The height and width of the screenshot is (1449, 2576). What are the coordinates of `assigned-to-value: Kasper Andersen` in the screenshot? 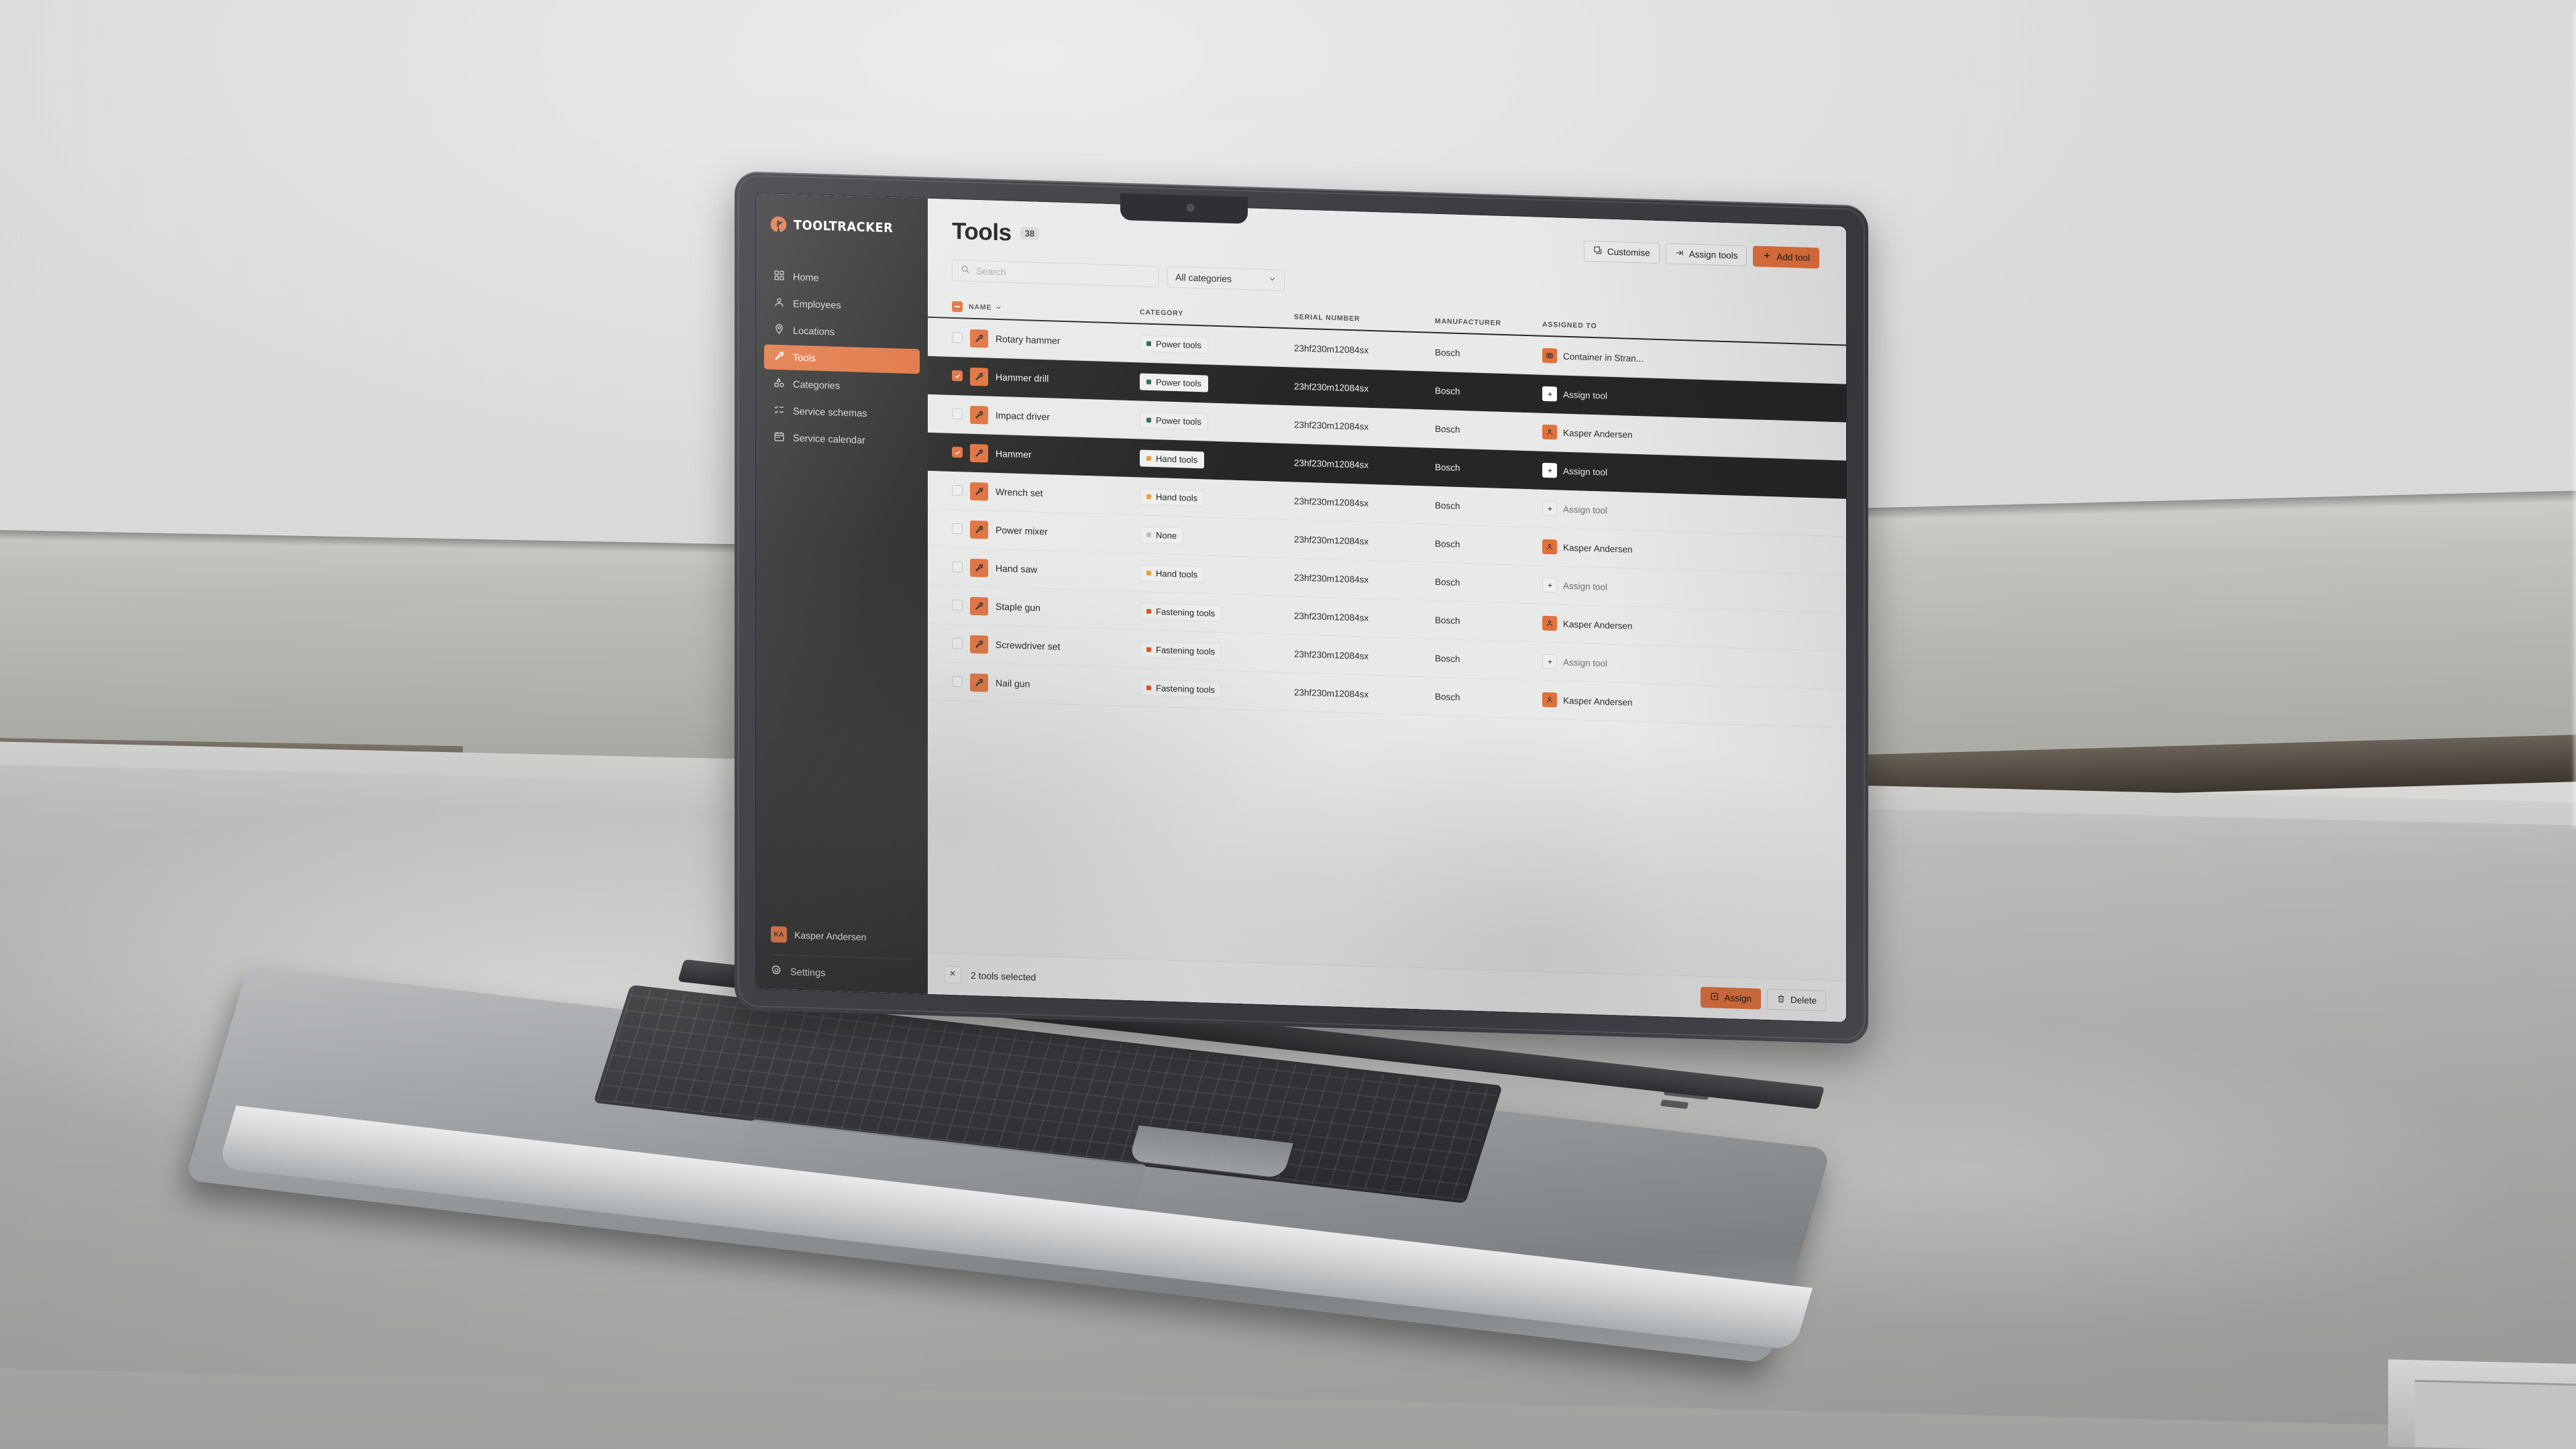 It's located at (1598, 433).